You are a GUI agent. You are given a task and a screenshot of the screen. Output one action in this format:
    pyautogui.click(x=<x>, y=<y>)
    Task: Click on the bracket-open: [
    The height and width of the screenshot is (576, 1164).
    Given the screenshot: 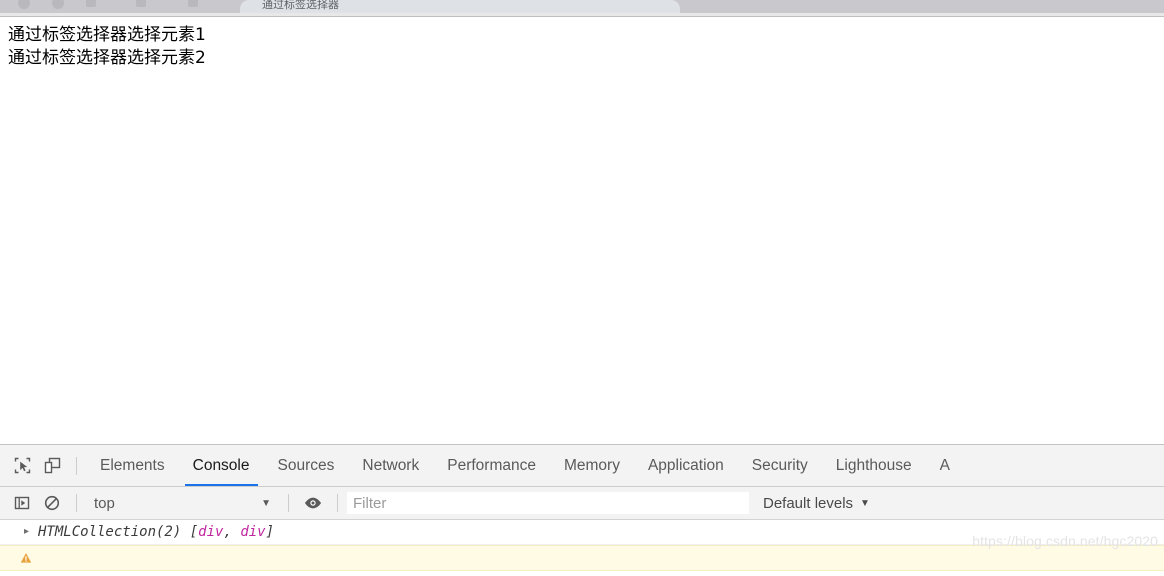 What is the action you would take?
    pyautogui.click(x=194, y=532)
    